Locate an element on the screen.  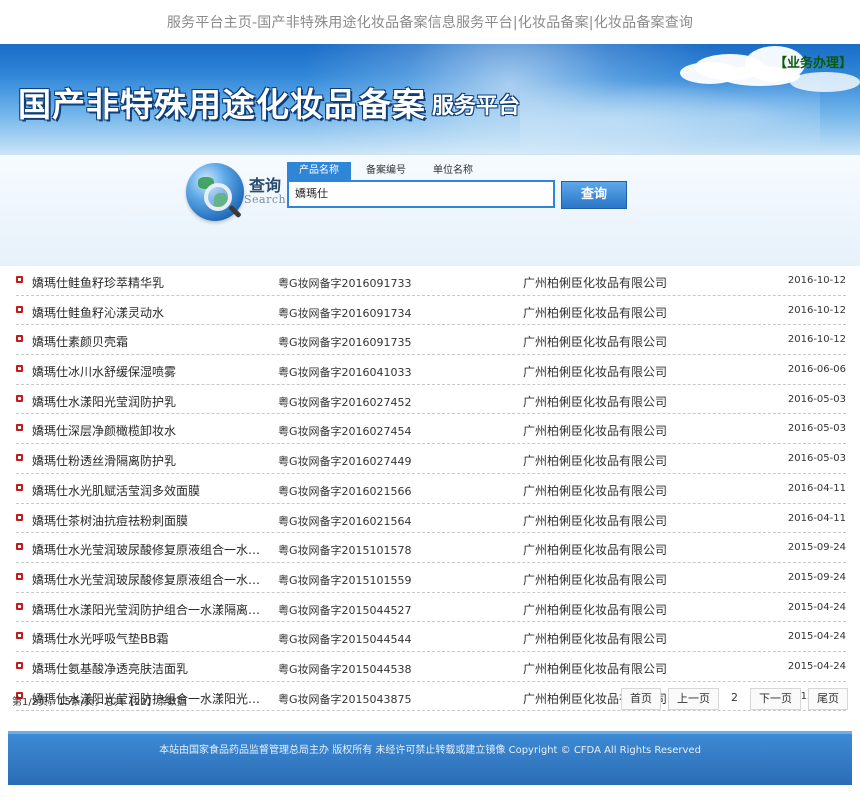
record-number: 粤G妆网备字2015044527 is located at coordinates (345, 610).